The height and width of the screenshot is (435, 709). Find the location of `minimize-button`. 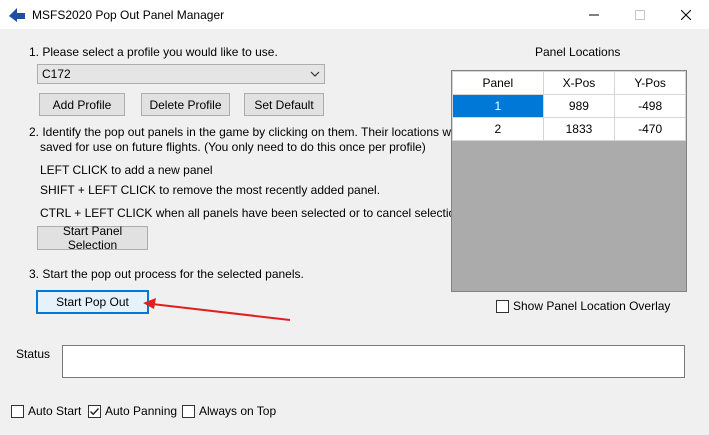

minimize-button is located at coordinates (594, 15).